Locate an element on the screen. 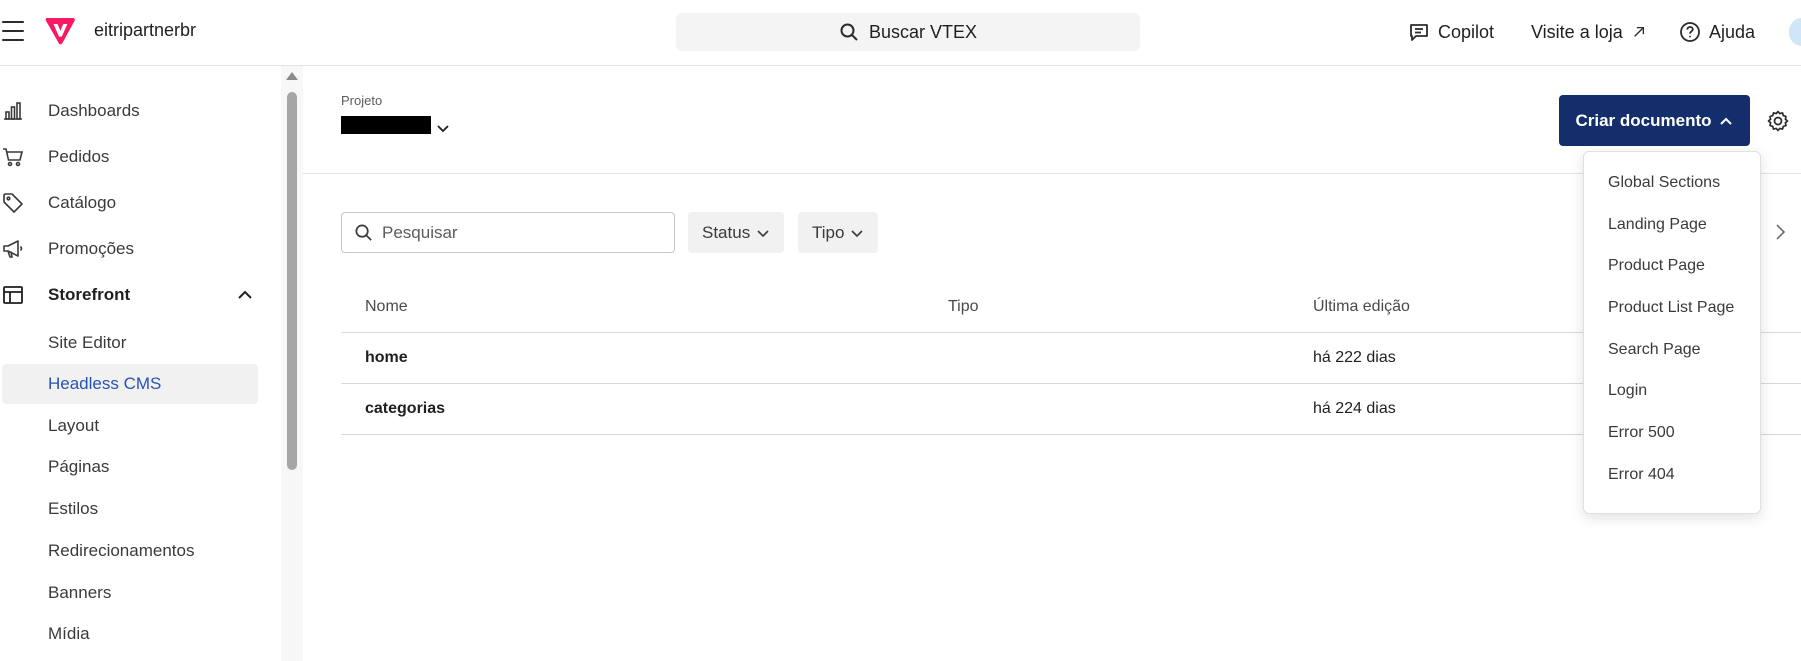  copilot-button: Copilot is located at coordinates (1451, 32).